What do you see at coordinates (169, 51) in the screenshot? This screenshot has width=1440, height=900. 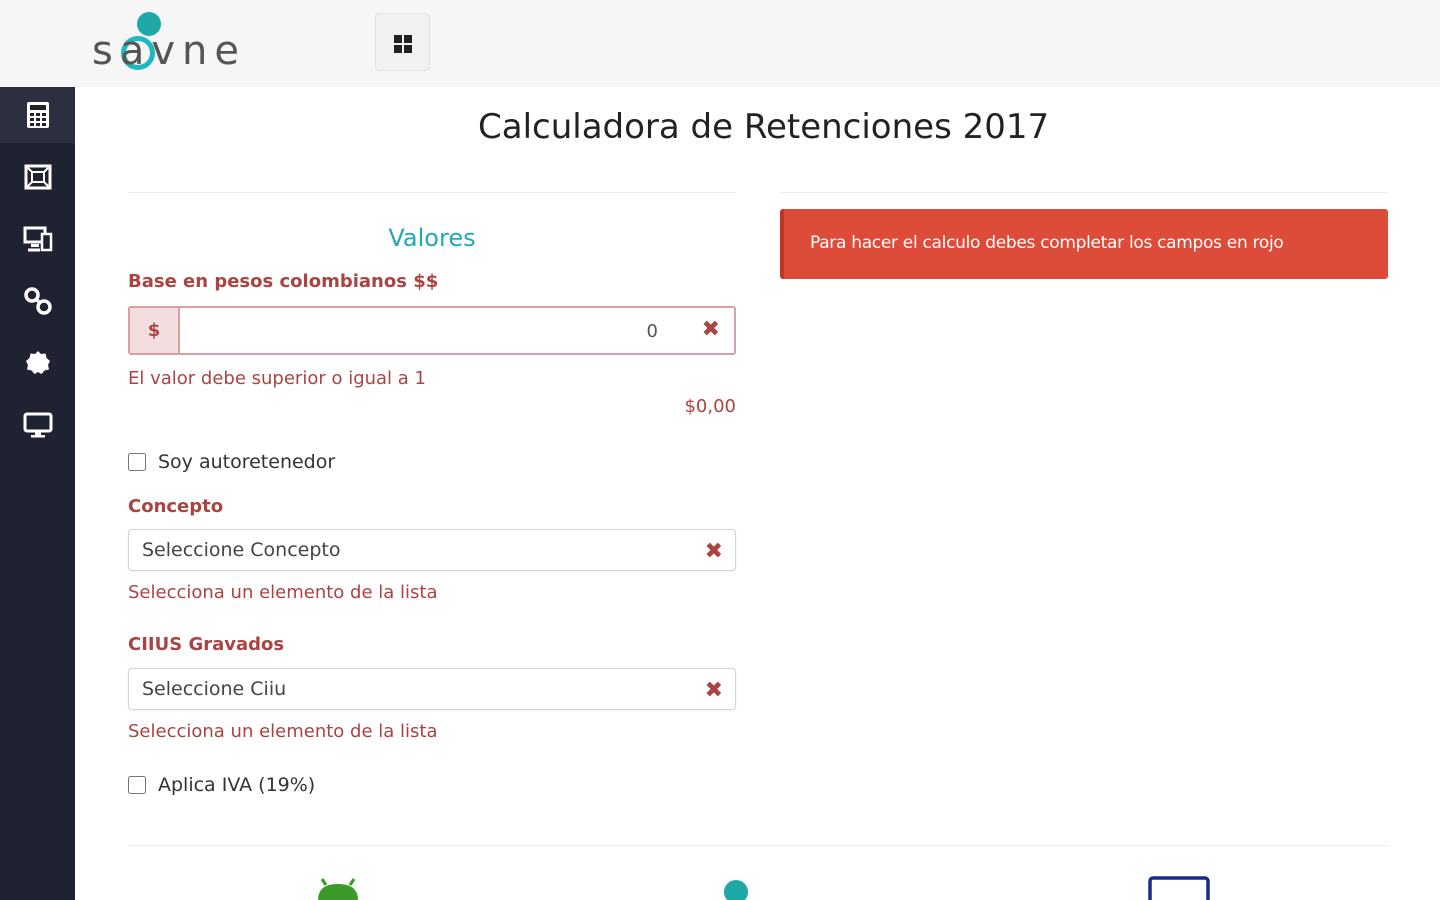 I see `logo-text: savne` at bounding box center [169, 51].